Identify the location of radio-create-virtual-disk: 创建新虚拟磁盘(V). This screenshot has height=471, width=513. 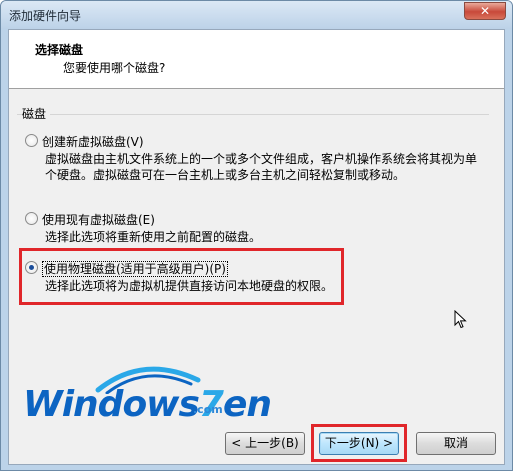
(125, 141).